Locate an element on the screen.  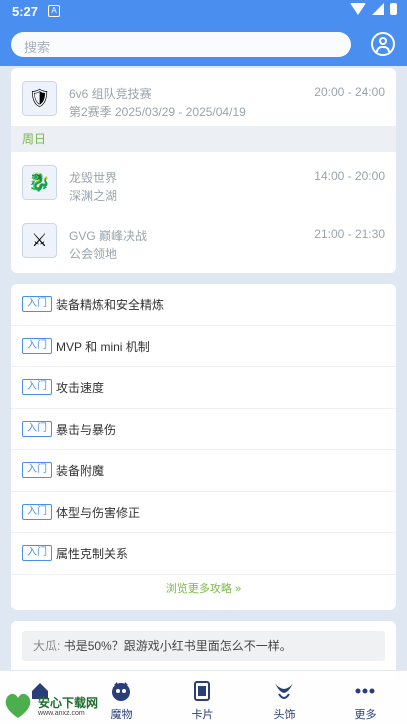
event-title: 龙毁世界 is located at coordinates (93, 178).